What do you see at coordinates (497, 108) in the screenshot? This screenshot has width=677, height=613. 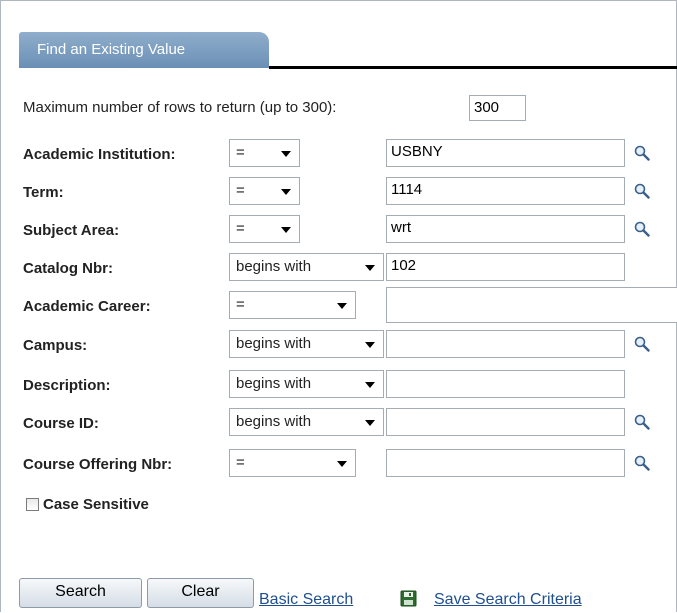 I see `max-rows-input: 300` at bounding box center [497, 108].